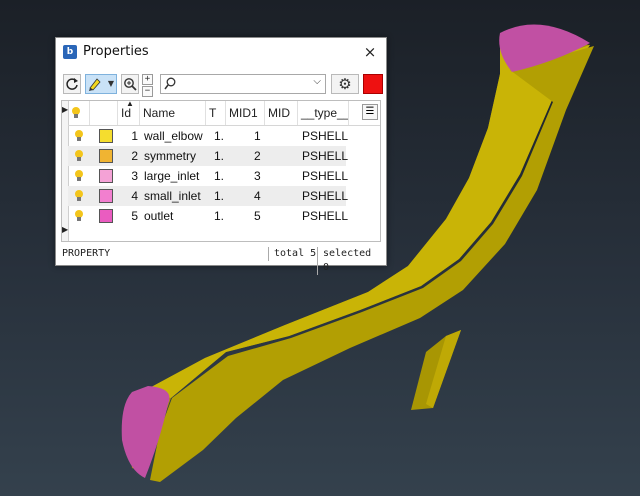  What do you see at coordinates (373, 84) in the screenshot?
I see `color-button` at bounding box center [373, 84].